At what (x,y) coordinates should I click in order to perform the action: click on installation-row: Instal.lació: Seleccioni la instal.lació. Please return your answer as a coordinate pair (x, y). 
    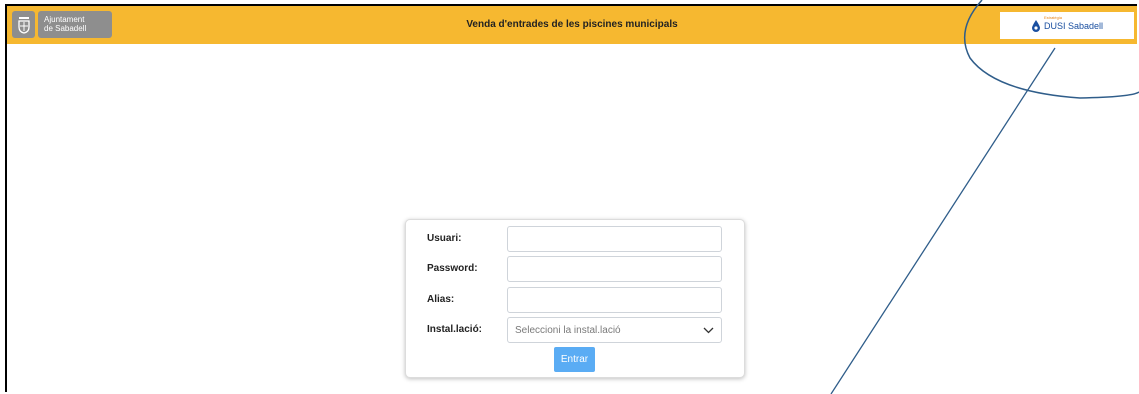
    Looking at the image, I should click on (576, 330).